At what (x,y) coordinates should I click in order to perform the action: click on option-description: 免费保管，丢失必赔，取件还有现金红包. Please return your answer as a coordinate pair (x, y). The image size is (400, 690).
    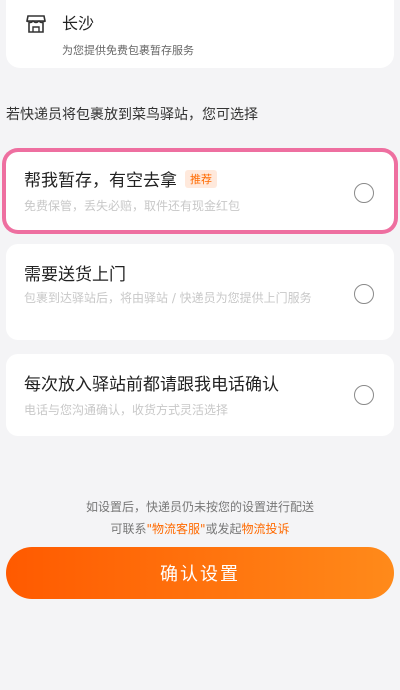
    Looking at the image, I should click on (132, 206).